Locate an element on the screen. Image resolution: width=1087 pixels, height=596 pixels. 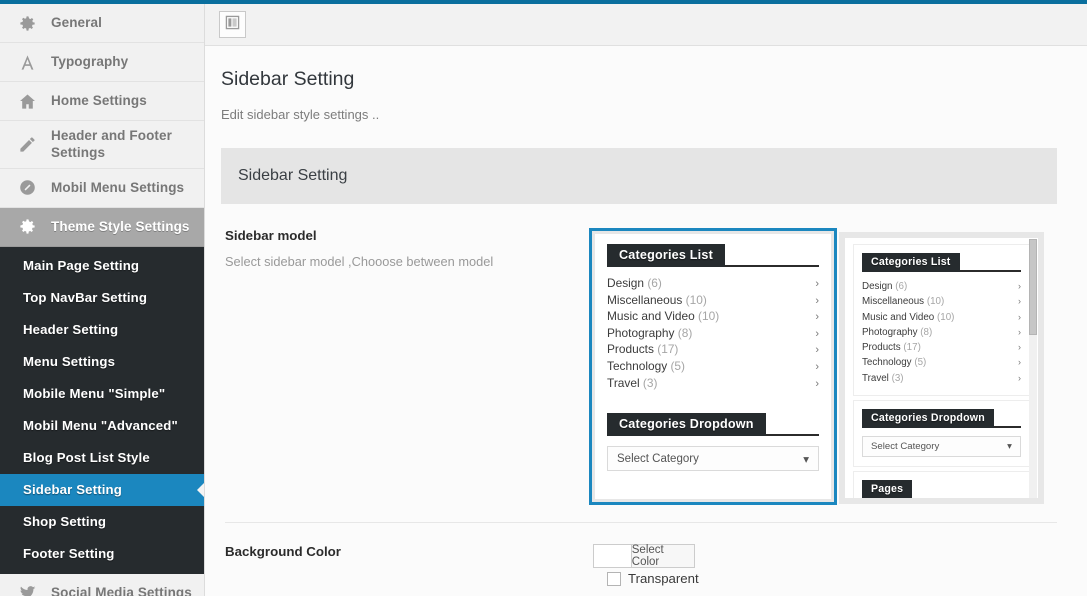
sidebar-subitem-menu-settings: Menu Settings is located at coordinates (102, 361).